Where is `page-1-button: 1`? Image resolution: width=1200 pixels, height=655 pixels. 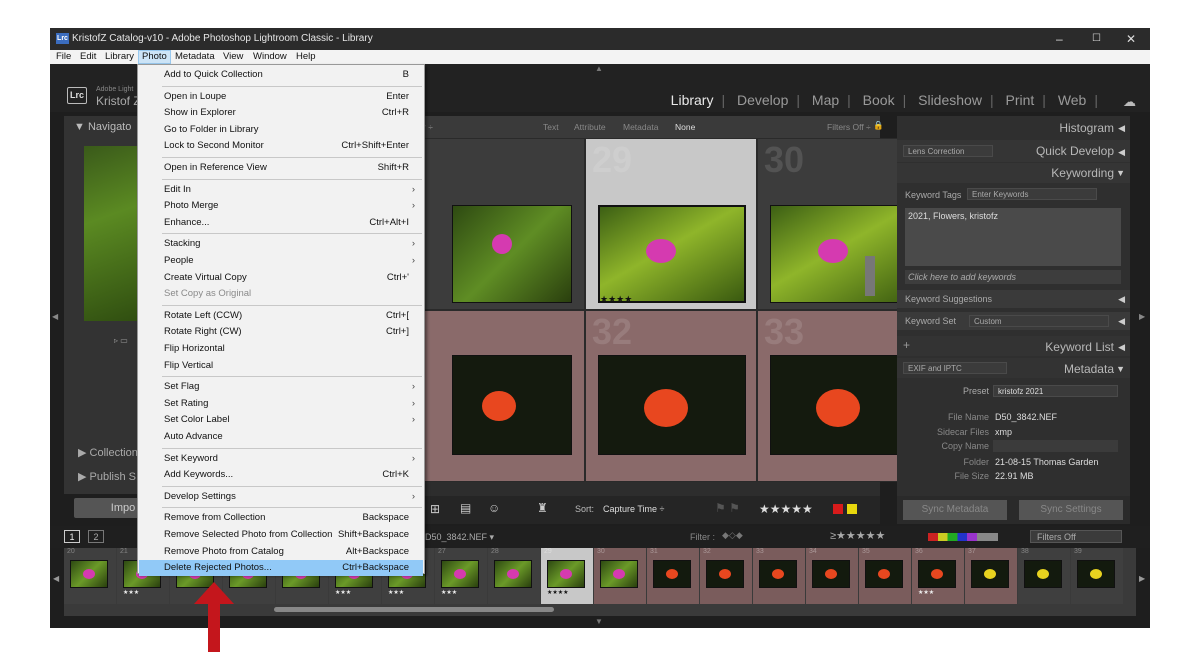
page-1-button: 1 is located at coordinates (72, 536).